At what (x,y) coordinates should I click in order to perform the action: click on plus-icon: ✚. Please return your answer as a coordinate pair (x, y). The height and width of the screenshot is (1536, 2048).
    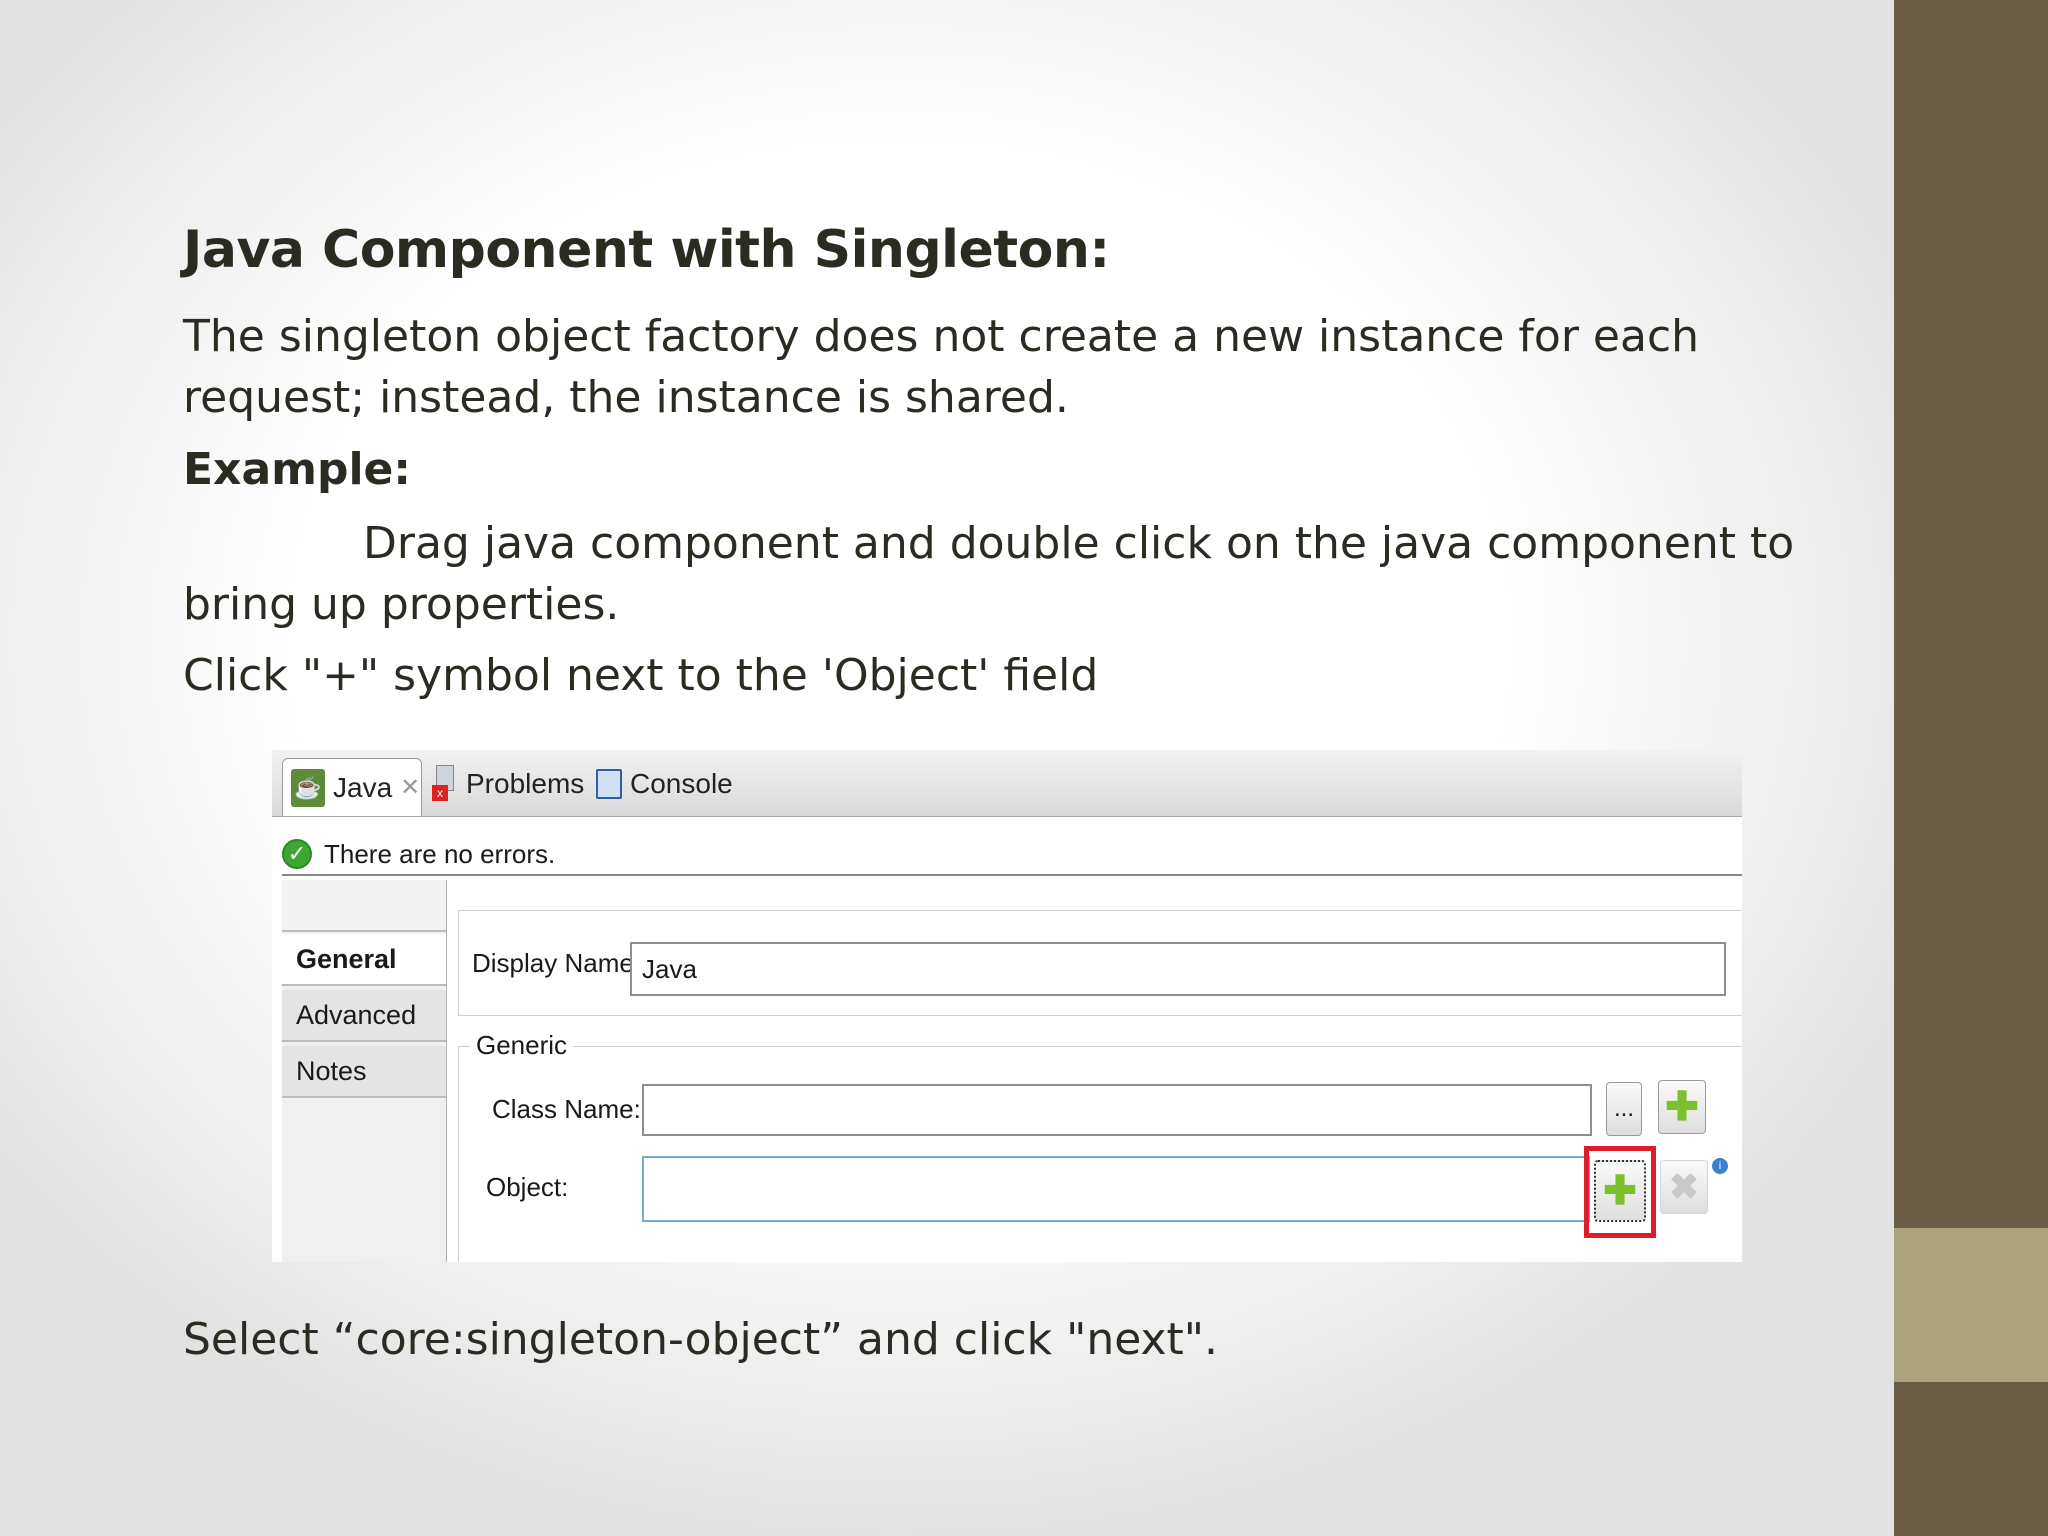
    Looking at the image, I should click on (1682, 1107).